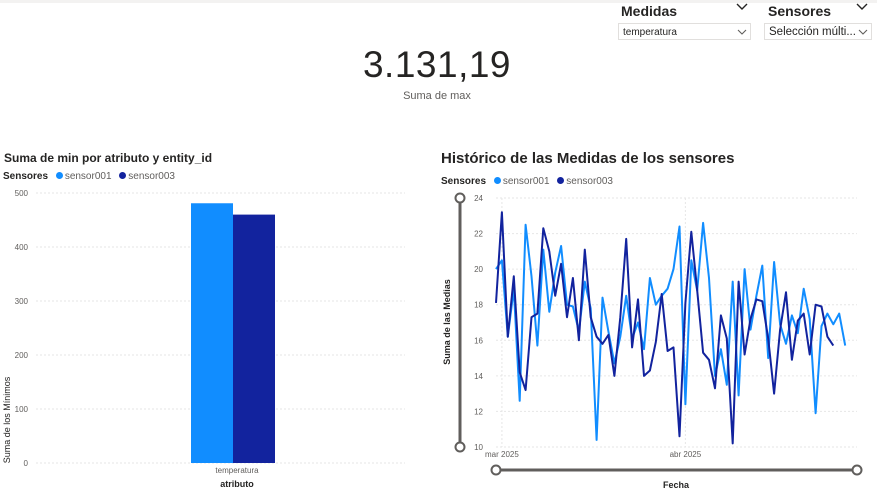  Describe the element at coordinates (22, 193) in the screenshot. I see `bar-y-tick-label: 500` at that location.